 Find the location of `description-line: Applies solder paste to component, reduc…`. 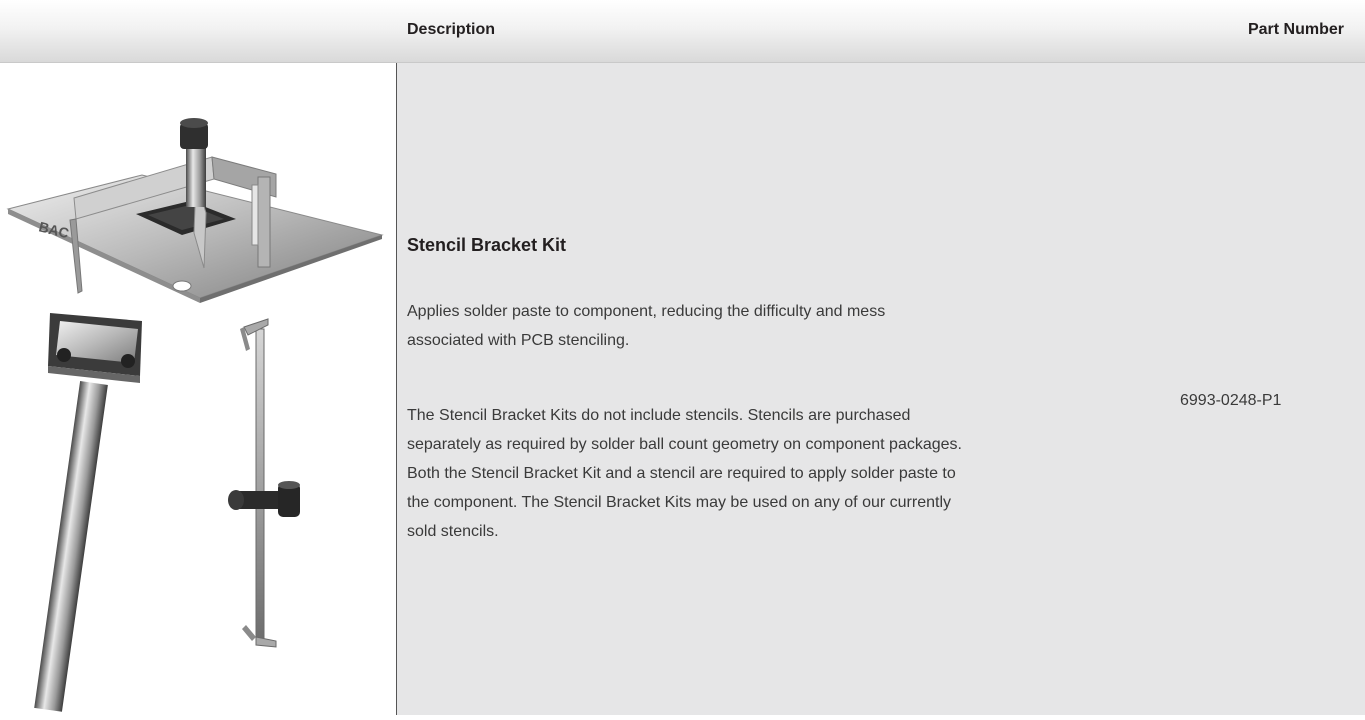

description-line: Applies solder paste to component, reduc… is located at coordinates (646, 311).